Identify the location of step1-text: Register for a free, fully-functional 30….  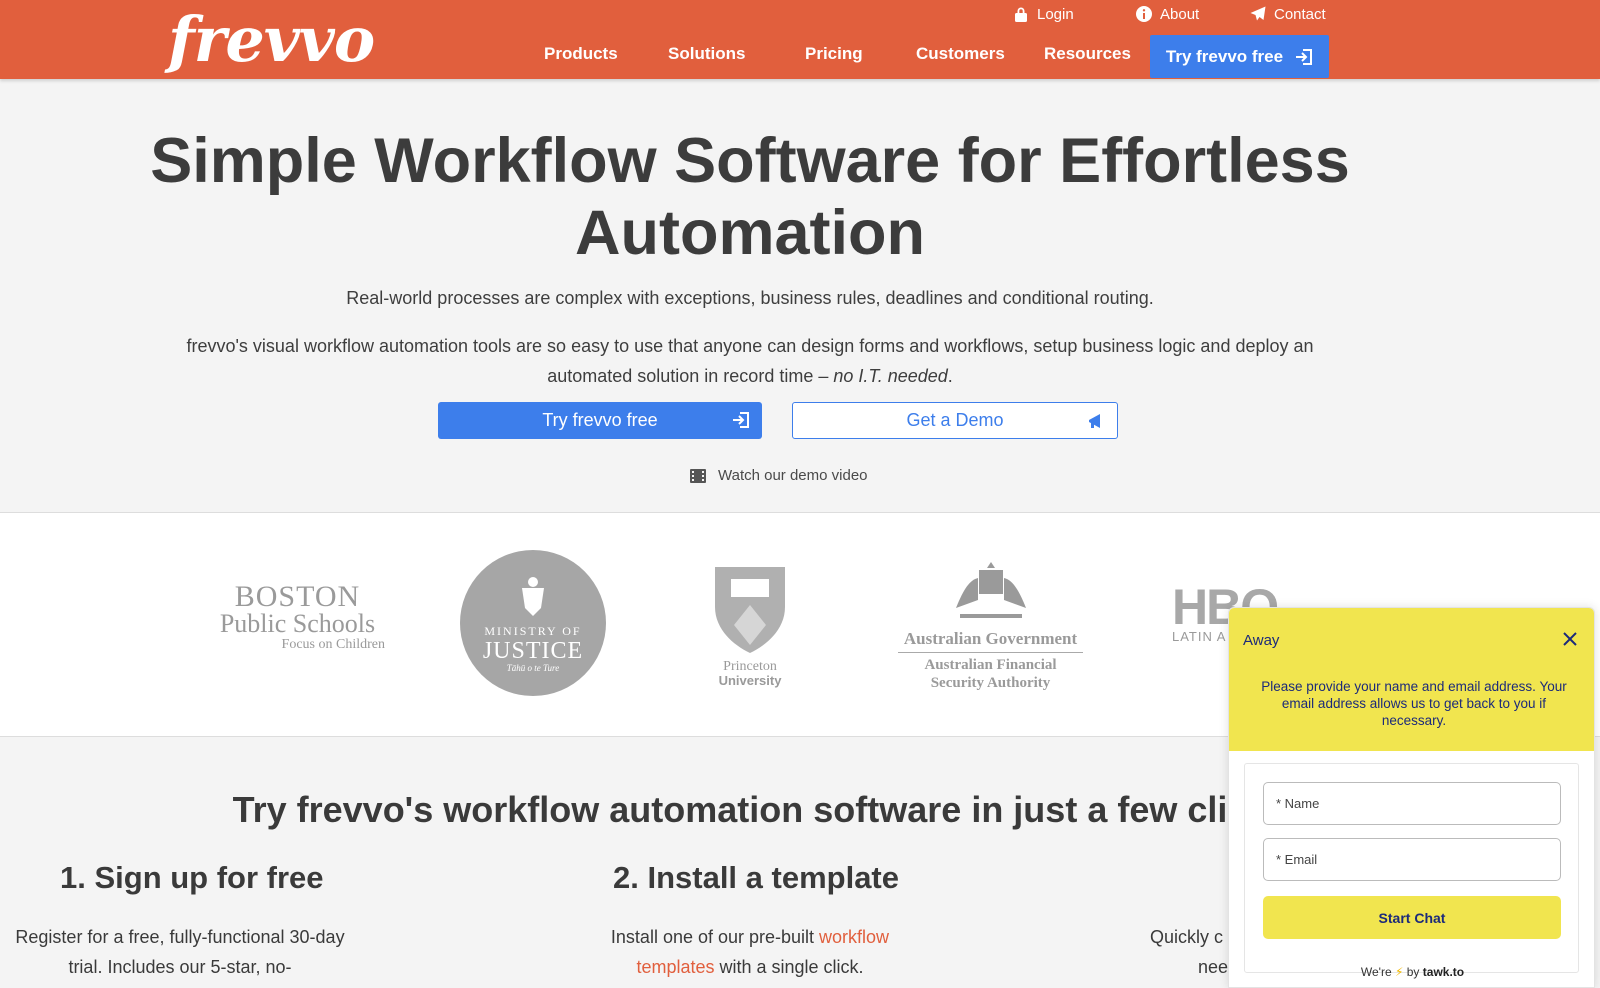
(180, 952).